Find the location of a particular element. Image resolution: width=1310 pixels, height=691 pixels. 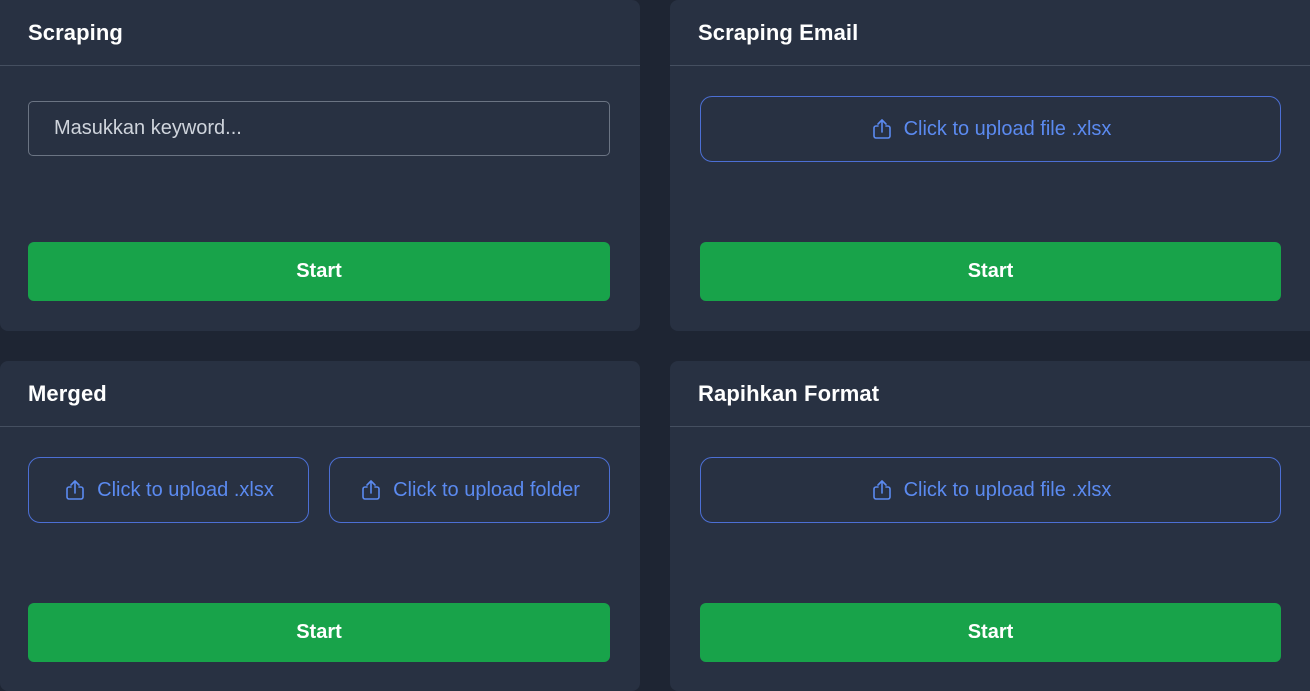

rapihkan-format-card-header: Rapihkan Format is located at coordinates (990, 394).